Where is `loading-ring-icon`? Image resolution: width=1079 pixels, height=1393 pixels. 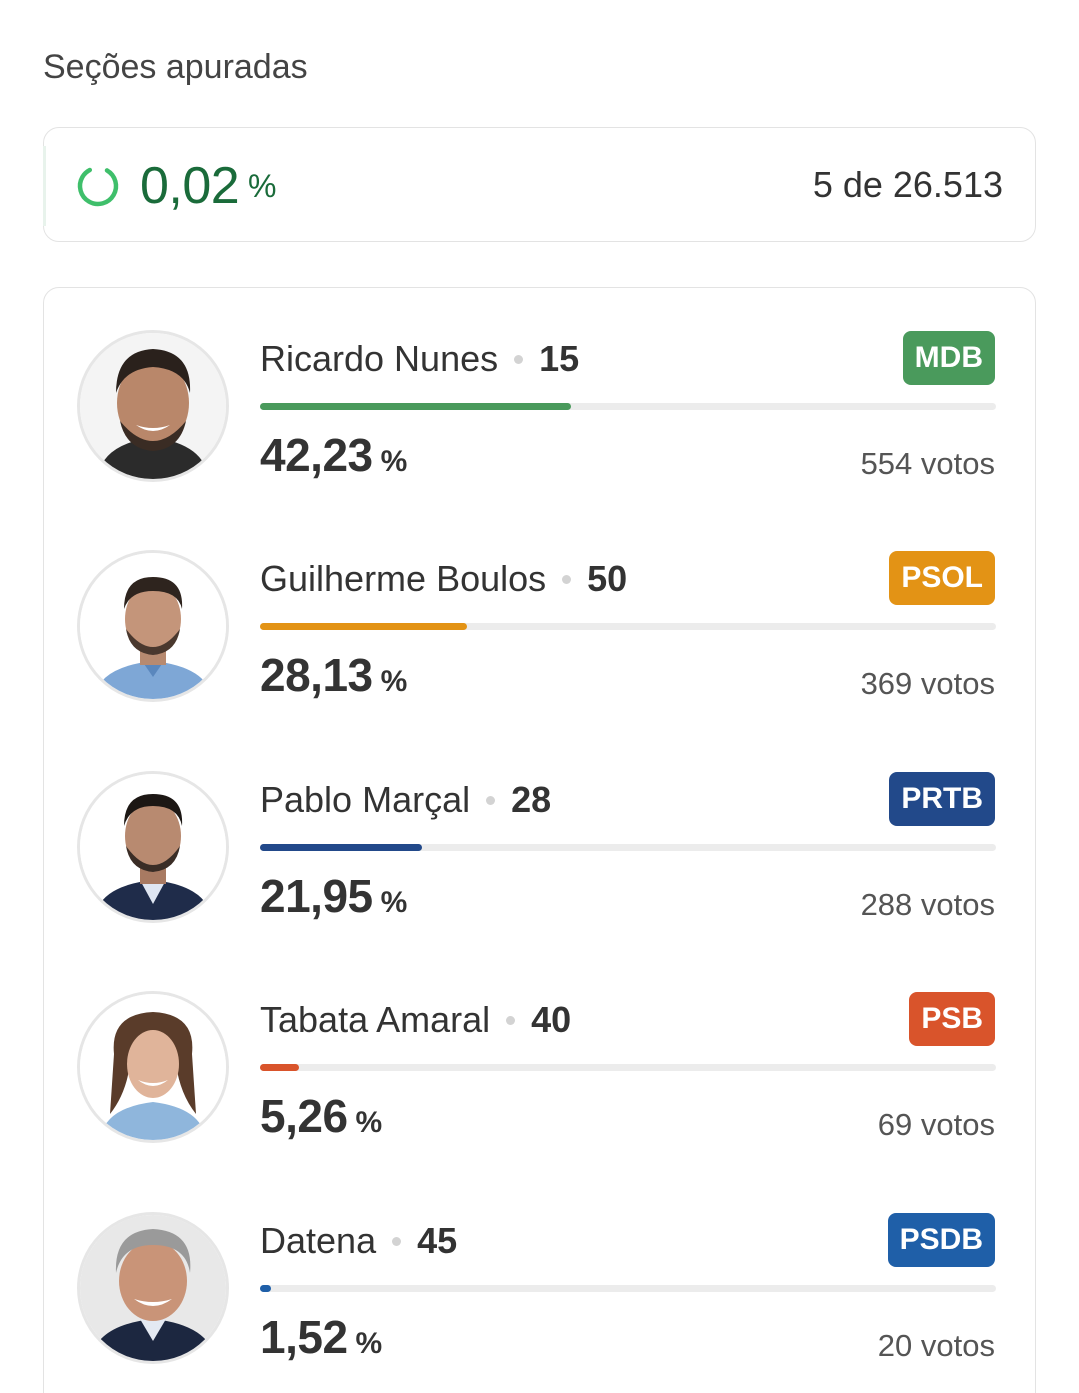
loading-ring-icon is located at coordinates (98, 186).